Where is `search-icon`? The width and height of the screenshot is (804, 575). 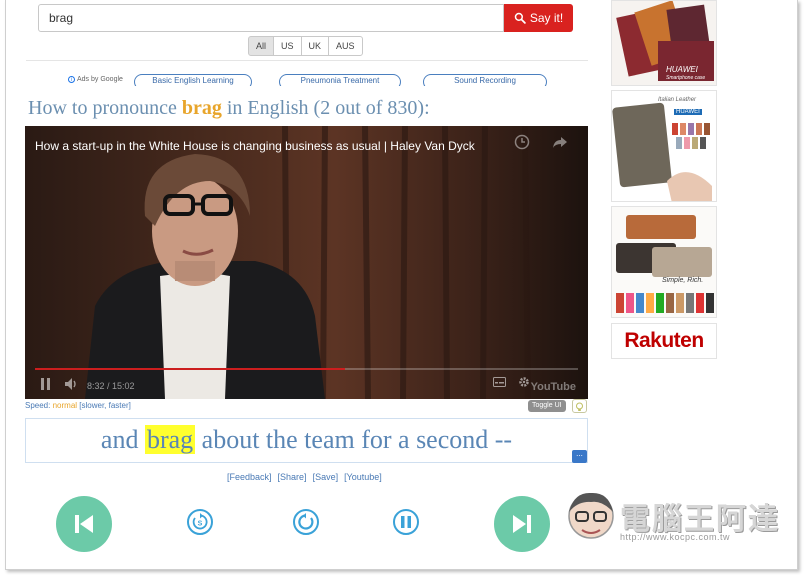
search-icon is located at coordinates (520, 18).